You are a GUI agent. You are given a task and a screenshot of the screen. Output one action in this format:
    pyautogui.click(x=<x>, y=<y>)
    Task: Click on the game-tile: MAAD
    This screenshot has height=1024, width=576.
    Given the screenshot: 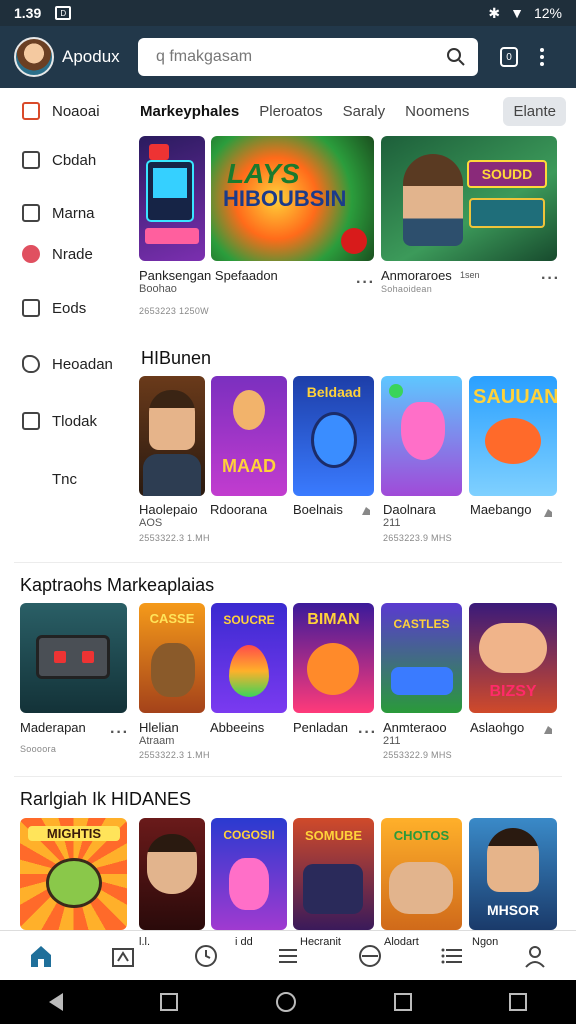 What is the action you would take?
    pyautogui.click(x=249, y=436)
    